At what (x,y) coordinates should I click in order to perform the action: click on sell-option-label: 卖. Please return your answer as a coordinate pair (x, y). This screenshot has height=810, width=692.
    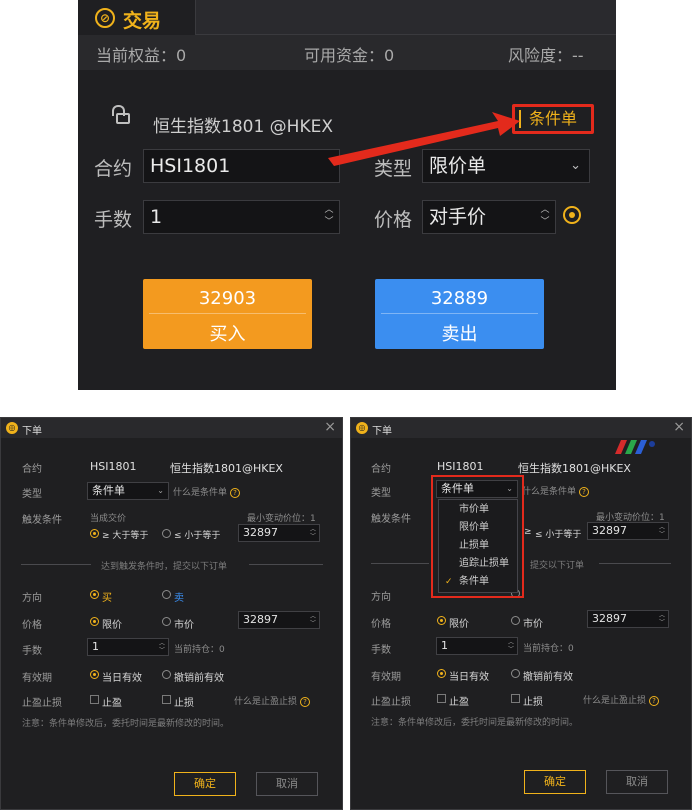
    Looking at the image, I should click on (179, 598).